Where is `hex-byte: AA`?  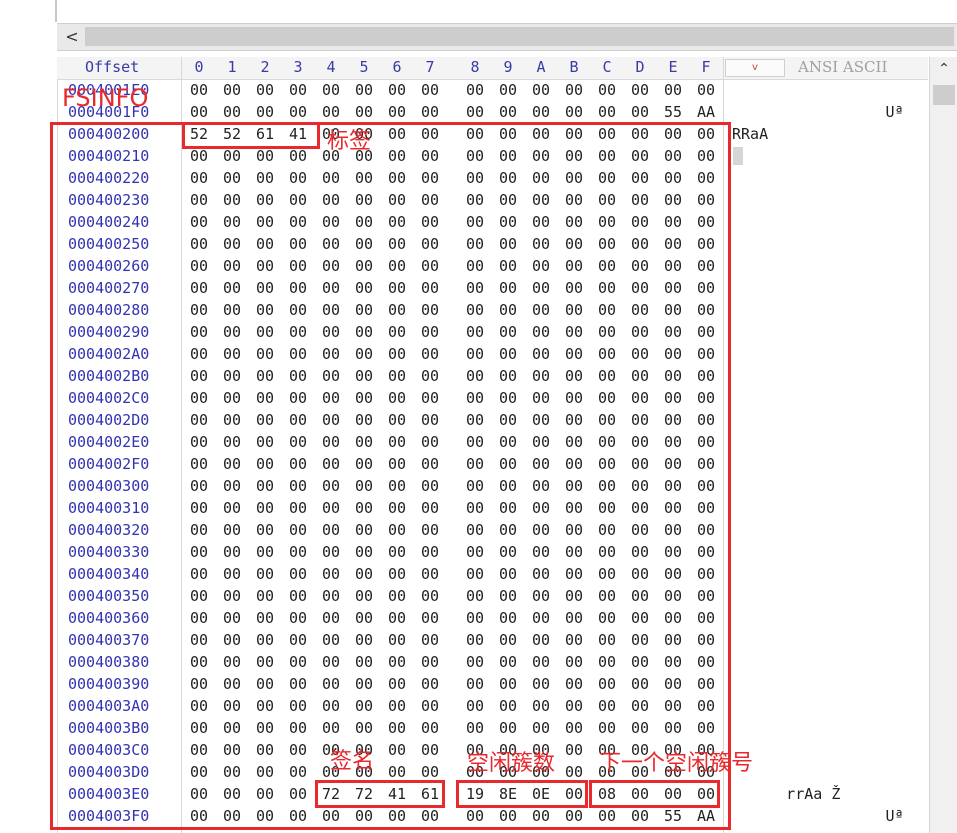
hex-byte: AA is located at coordinates (706, 112).